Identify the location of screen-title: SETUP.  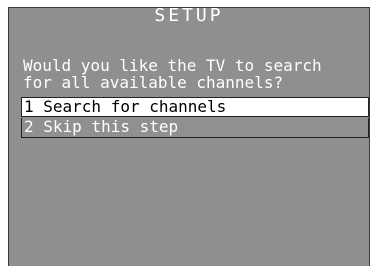
(189, 15).